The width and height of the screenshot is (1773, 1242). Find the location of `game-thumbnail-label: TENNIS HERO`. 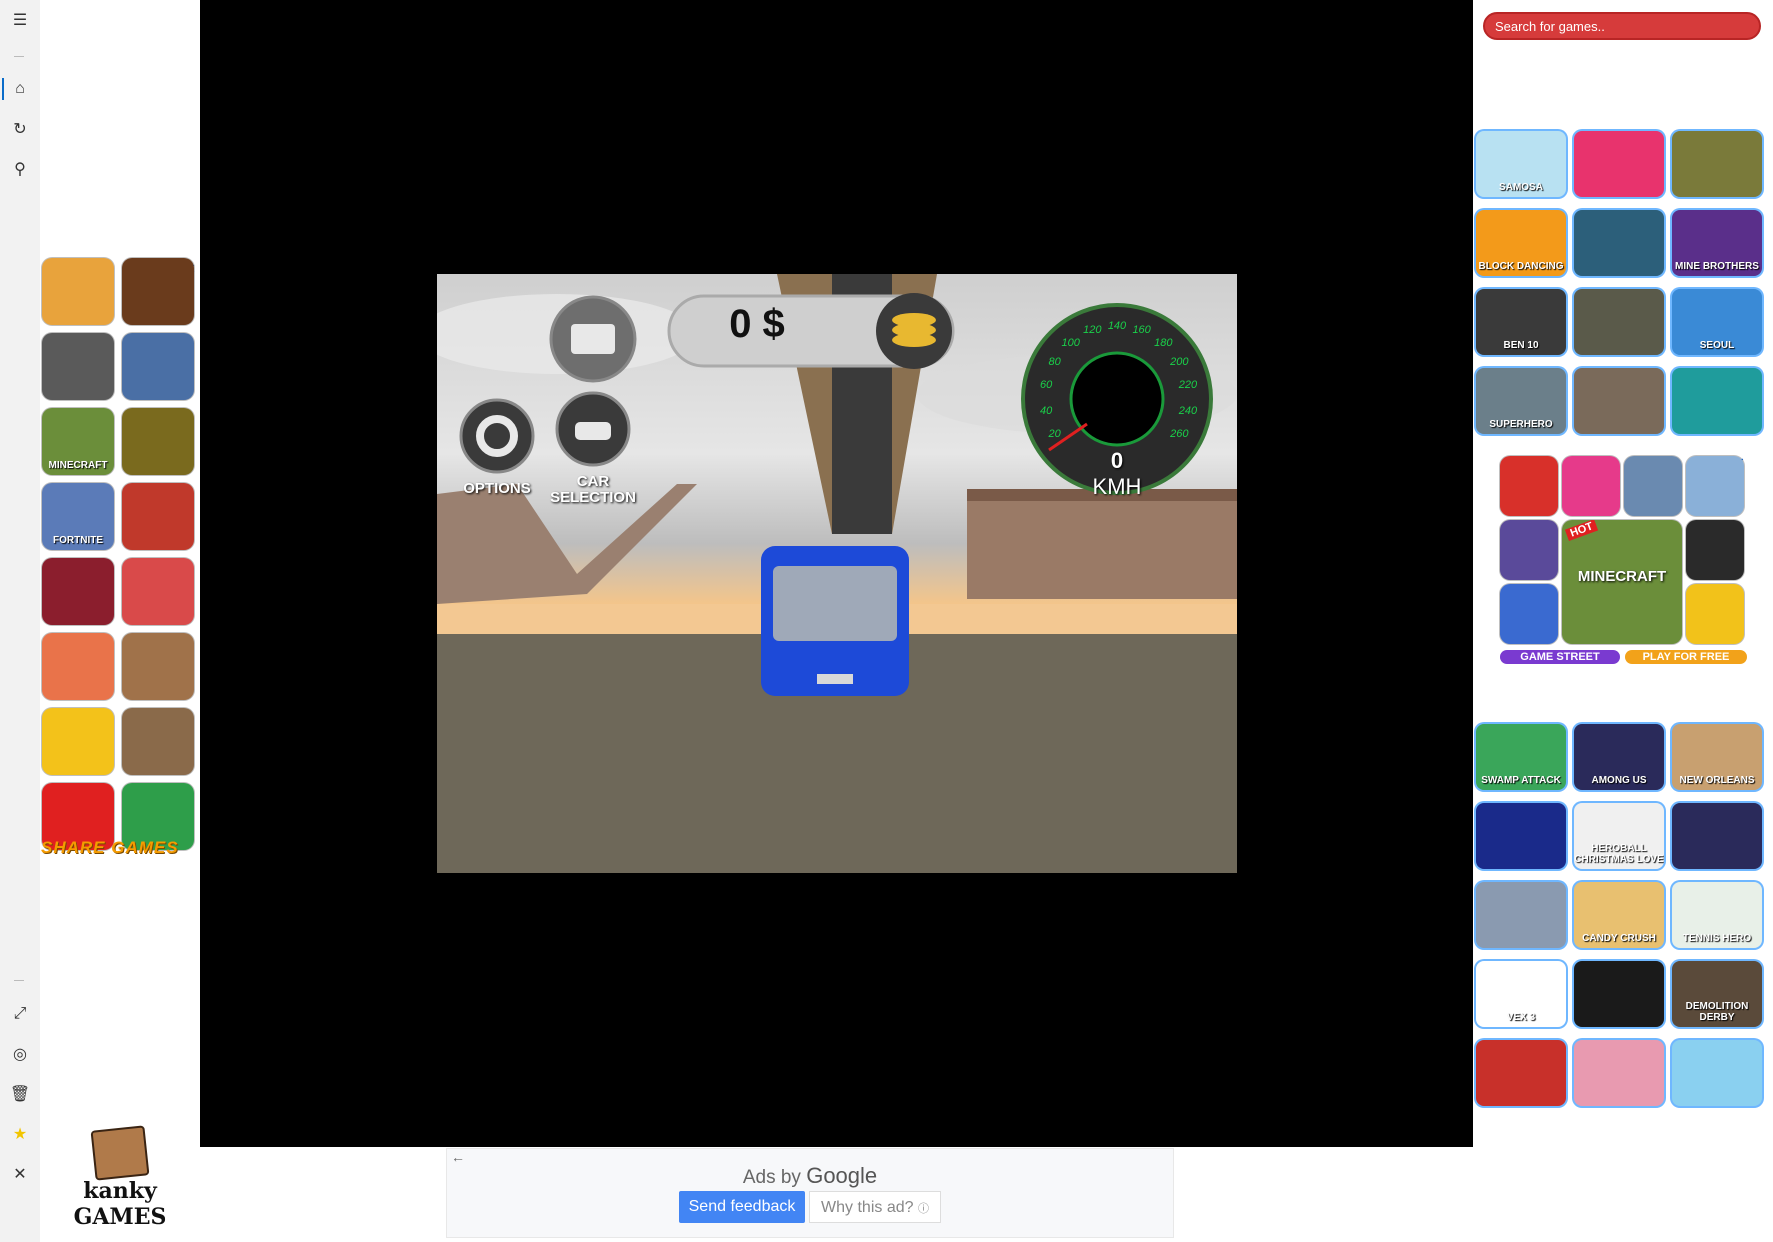

game-thumbnail-label: TENNIS HERO is located at coordinates (1717, 938).